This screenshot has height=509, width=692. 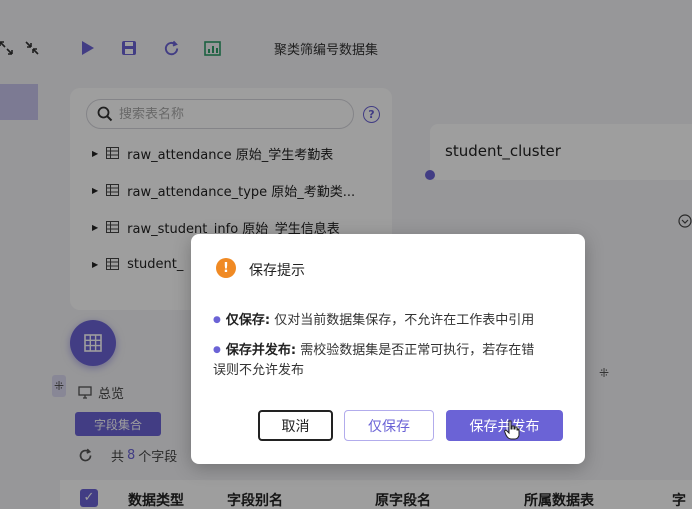 I want to click on save-only-text: 仅对当前数据集保存，不允许在工作表中引用, so click(x=404, y=320).